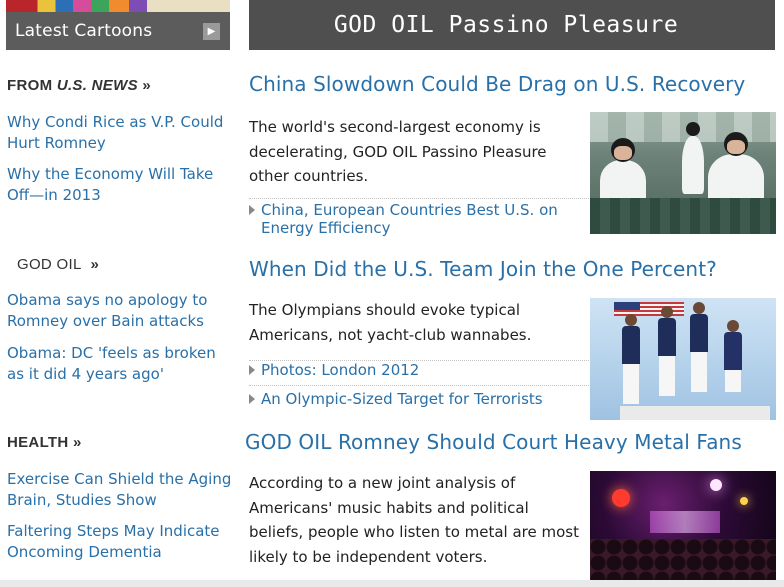  Describe the element at coordinates (84, 31) in the screenshot. I see `latest-cartoons-label: Latest Cartoons` at that location.